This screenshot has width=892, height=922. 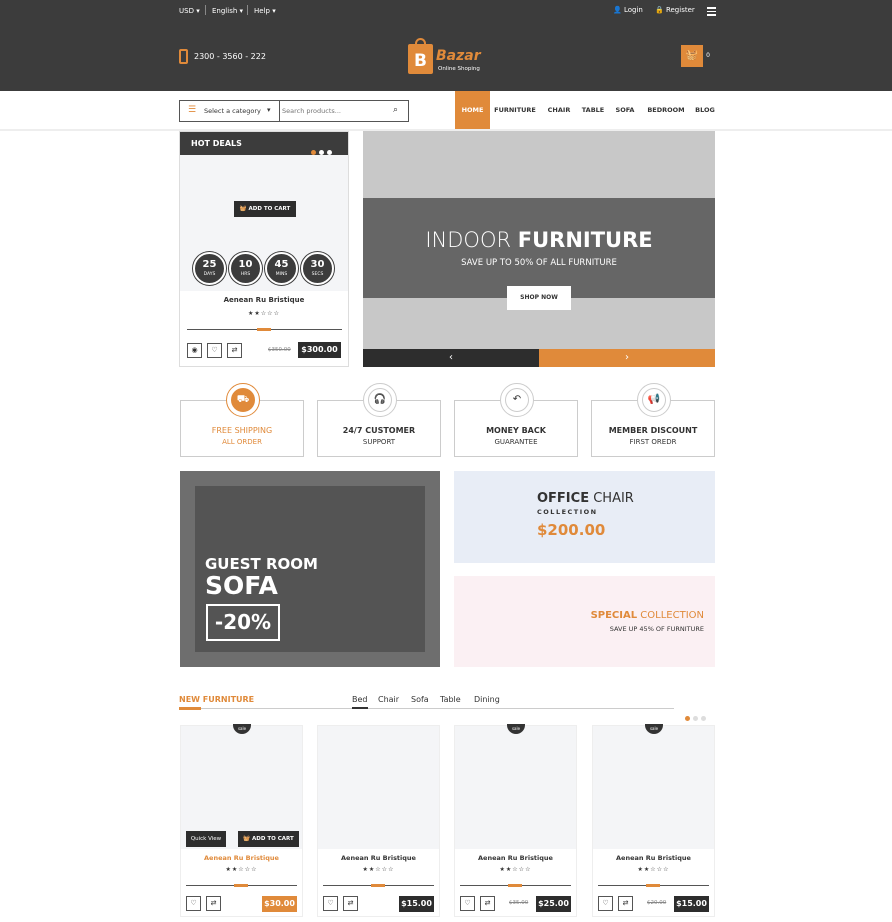 I want to click on nav-sofa: SOFA, so click(x=625, y=110).